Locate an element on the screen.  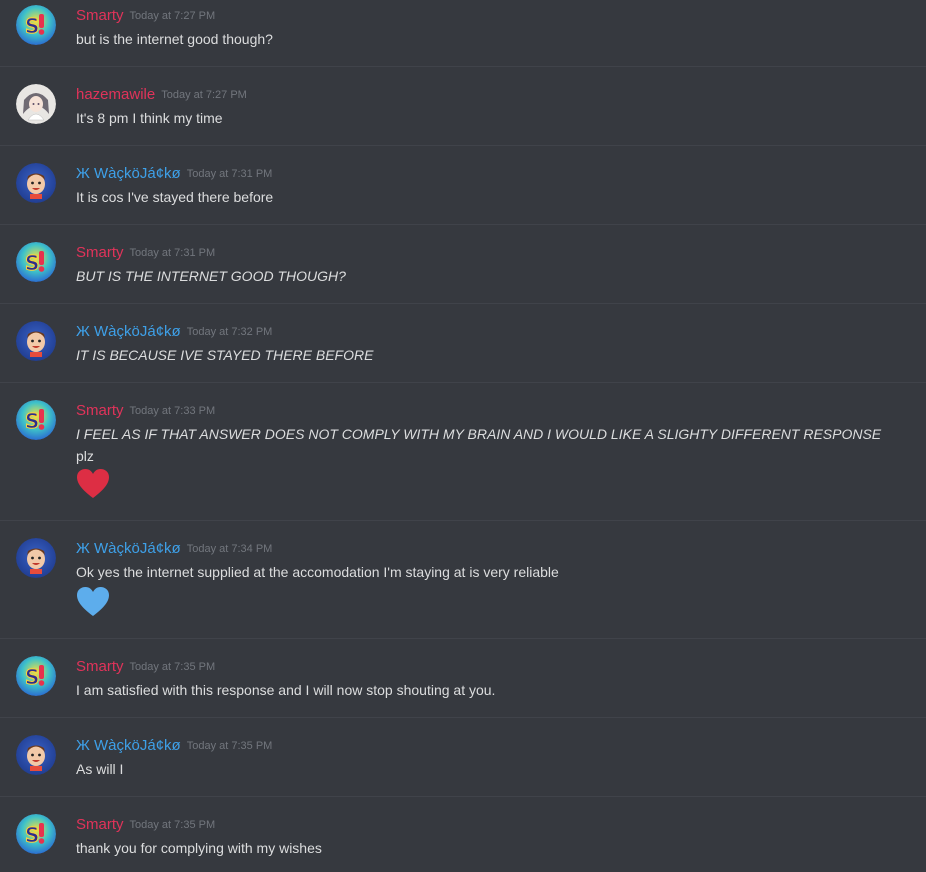
message-header: Smarty Today at 7:33 PM is located at coordinates (145, 411).